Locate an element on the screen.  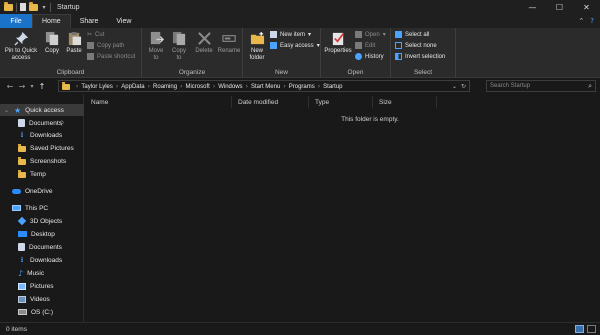
open-label: Open is located at coordinates (372, 34).